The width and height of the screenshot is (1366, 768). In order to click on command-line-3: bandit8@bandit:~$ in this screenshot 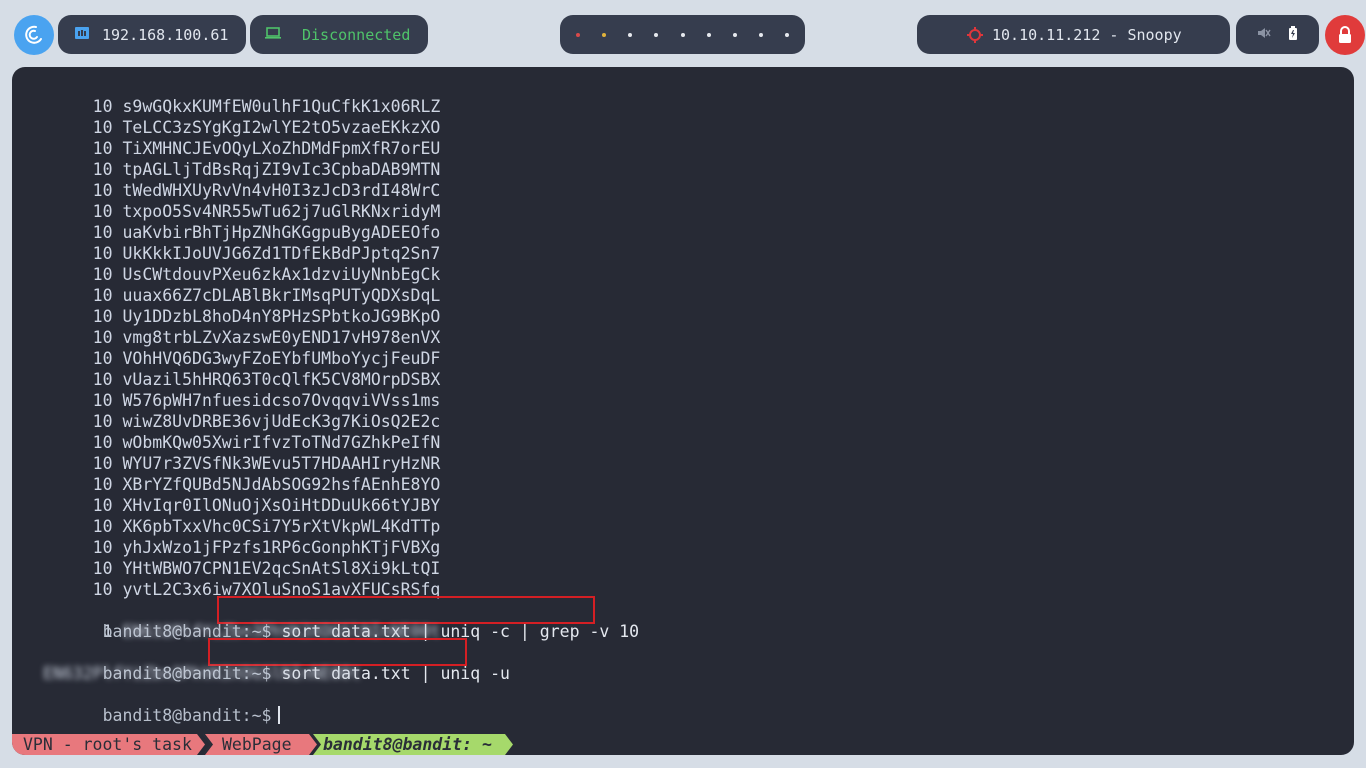, I will do `click(698, 704)`.